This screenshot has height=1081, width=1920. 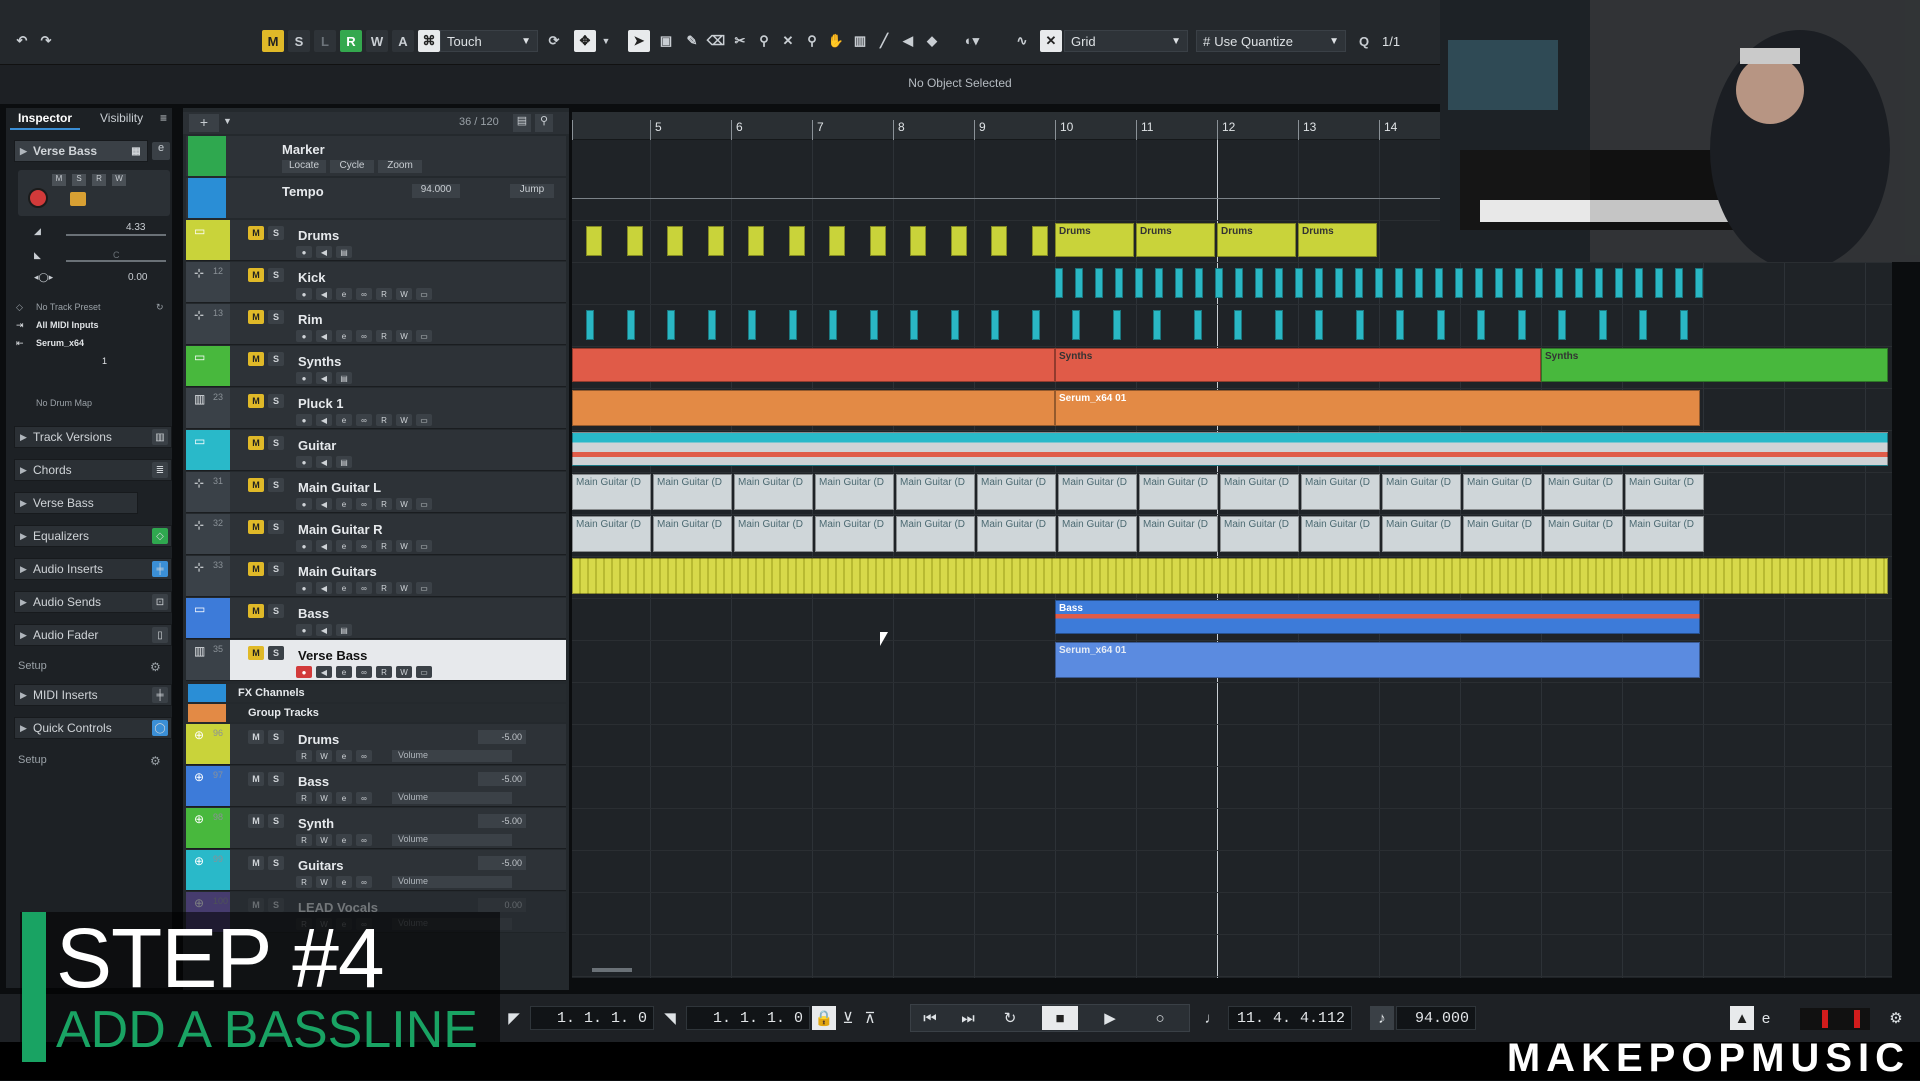 What do you see at coordinates (46, 41) in the screenshot?
I see `redo-icon: ↷` at bounding box center [46, 41].